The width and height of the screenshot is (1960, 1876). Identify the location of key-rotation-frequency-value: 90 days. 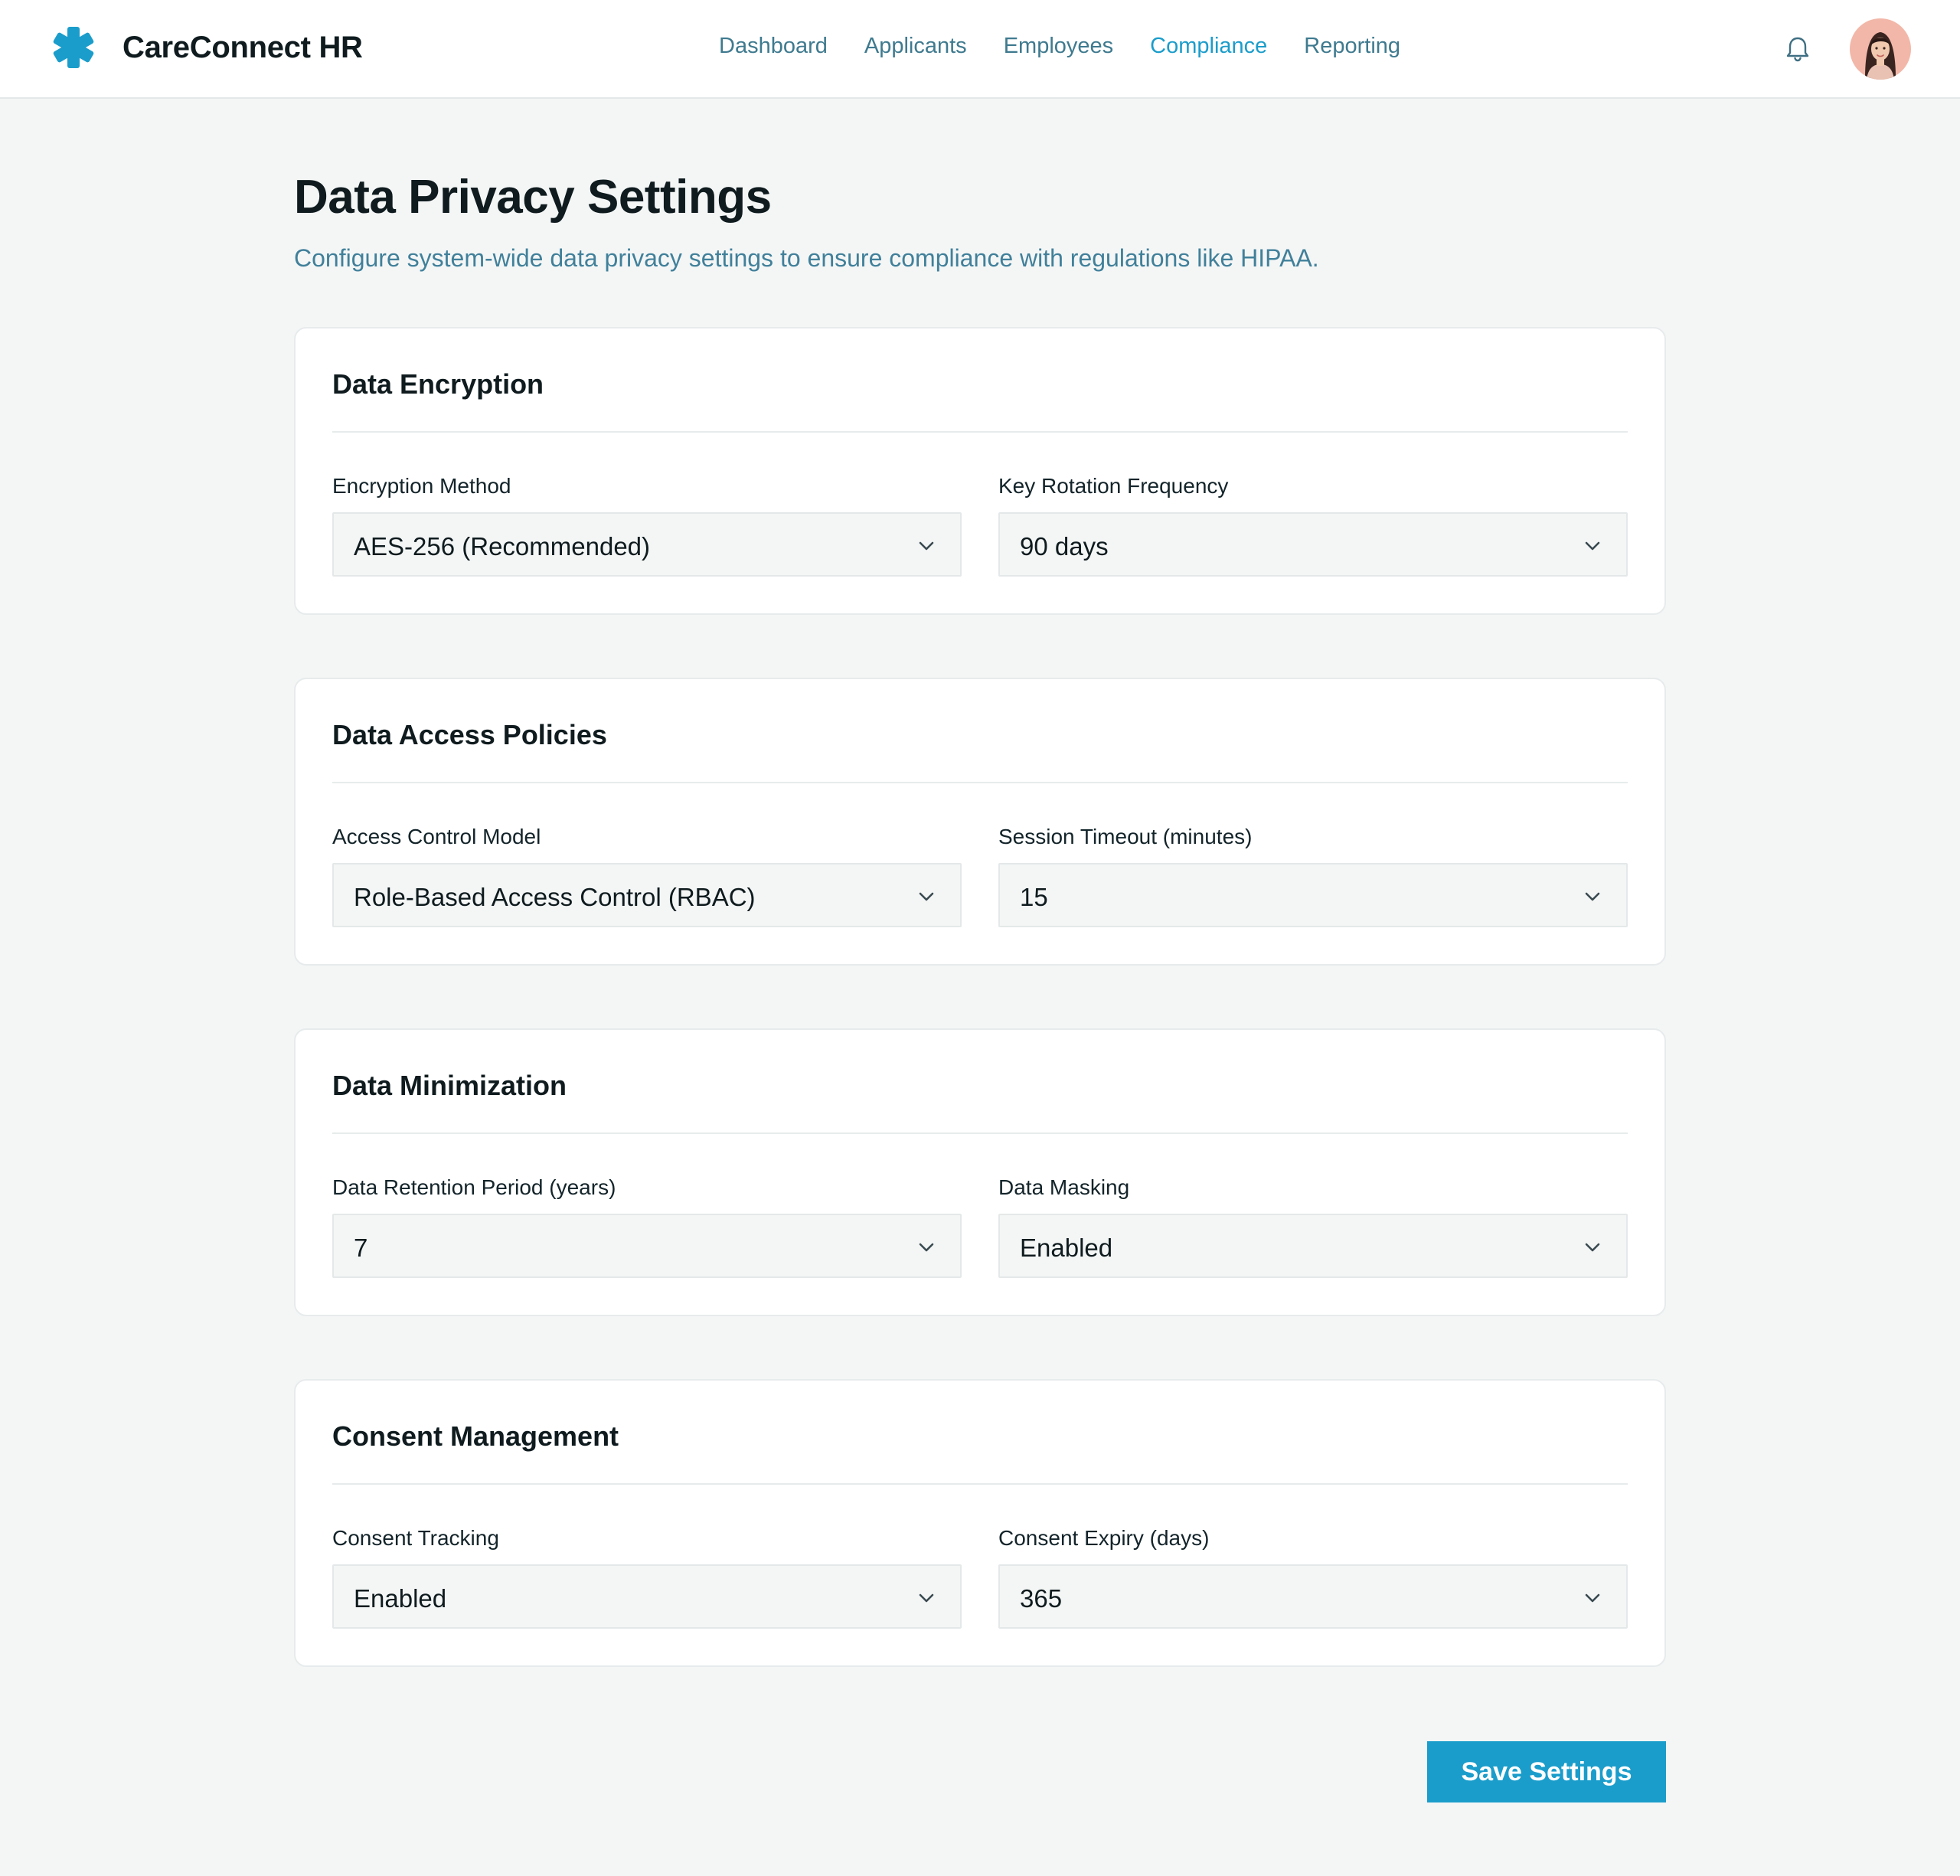
(1064, 546).